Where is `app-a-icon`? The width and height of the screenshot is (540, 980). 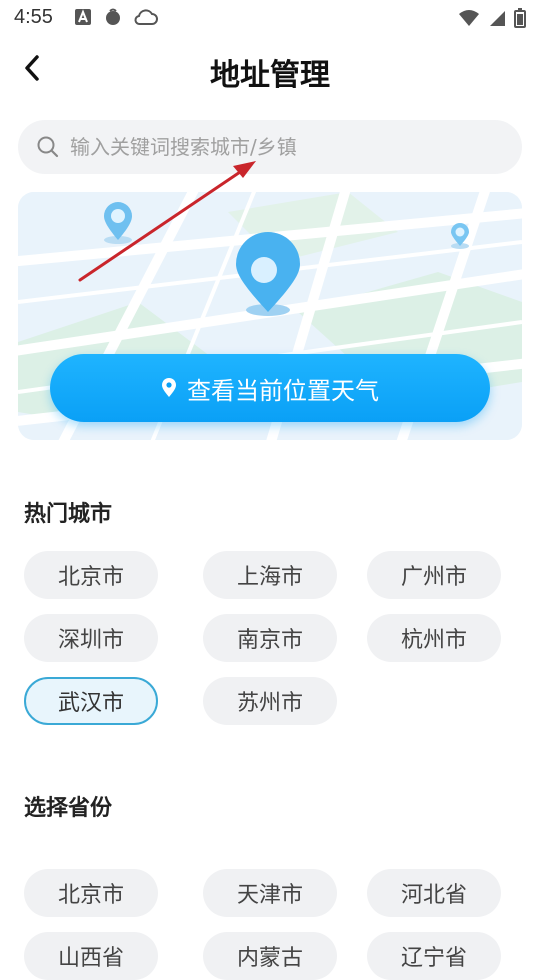 app-a-icon is located at coordinates (83, 19).